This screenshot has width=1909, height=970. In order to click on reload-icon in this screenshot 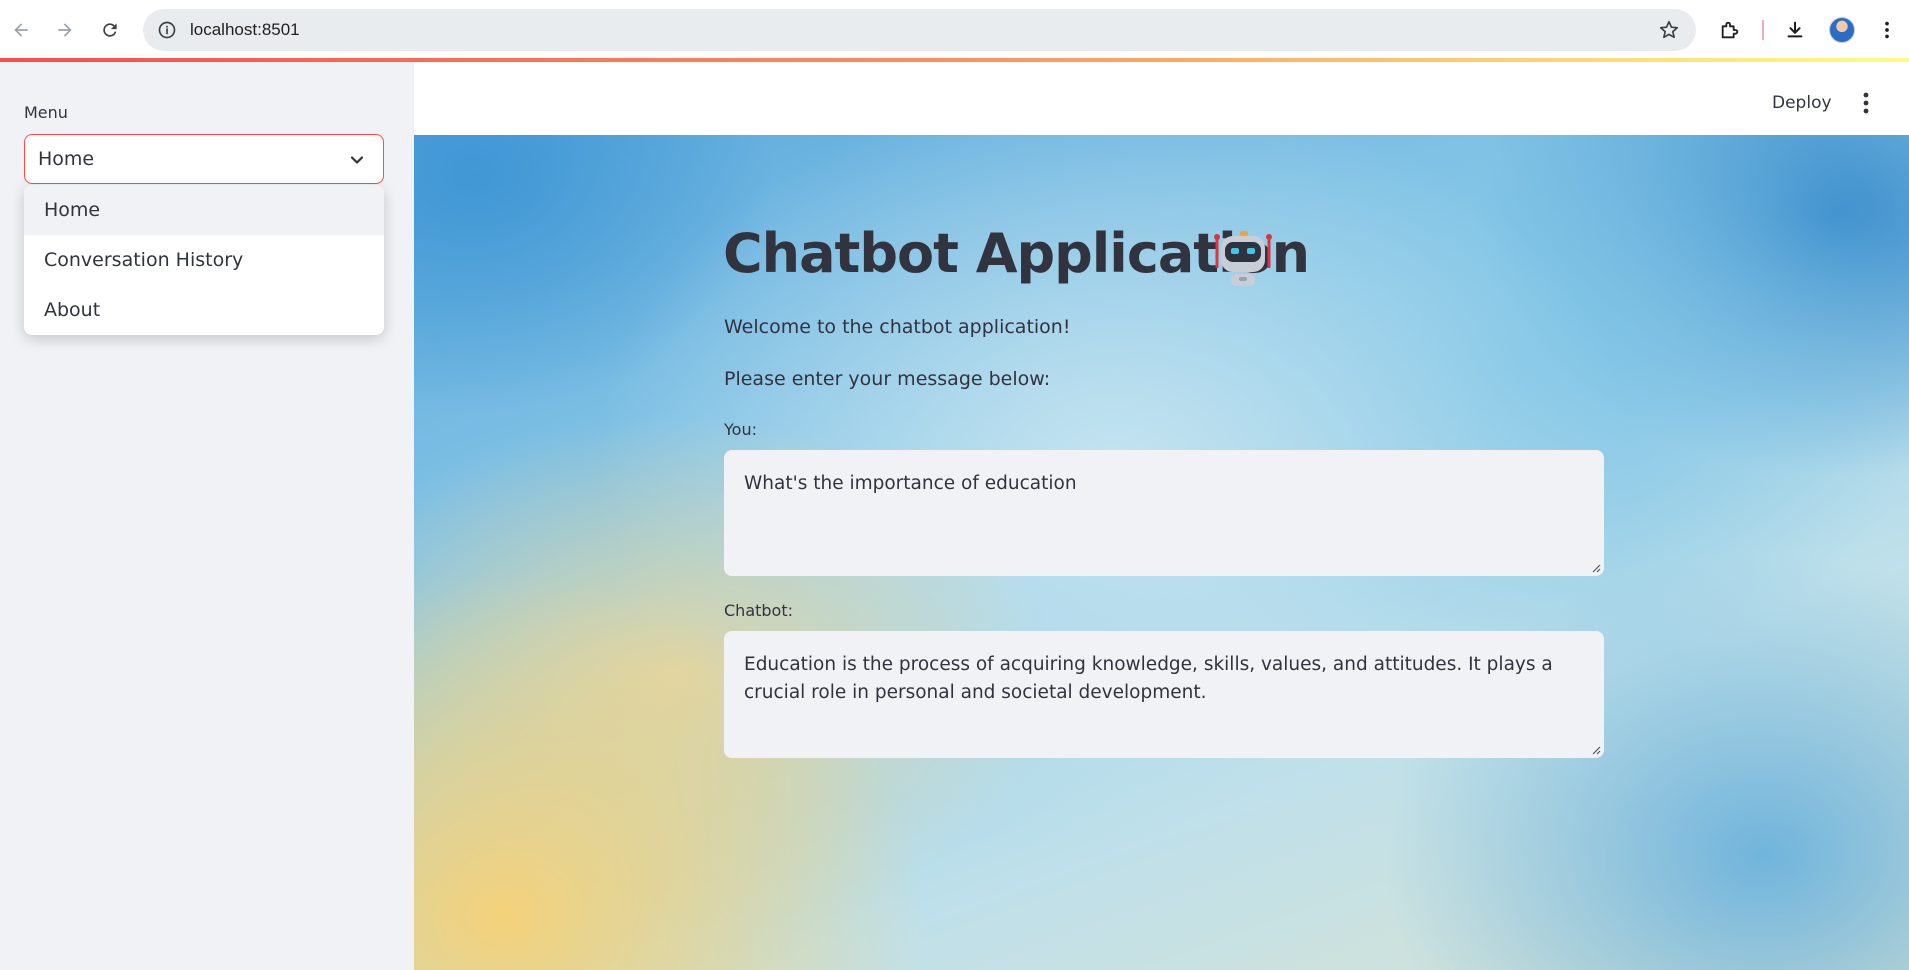, I will do `click(110, 30)`.